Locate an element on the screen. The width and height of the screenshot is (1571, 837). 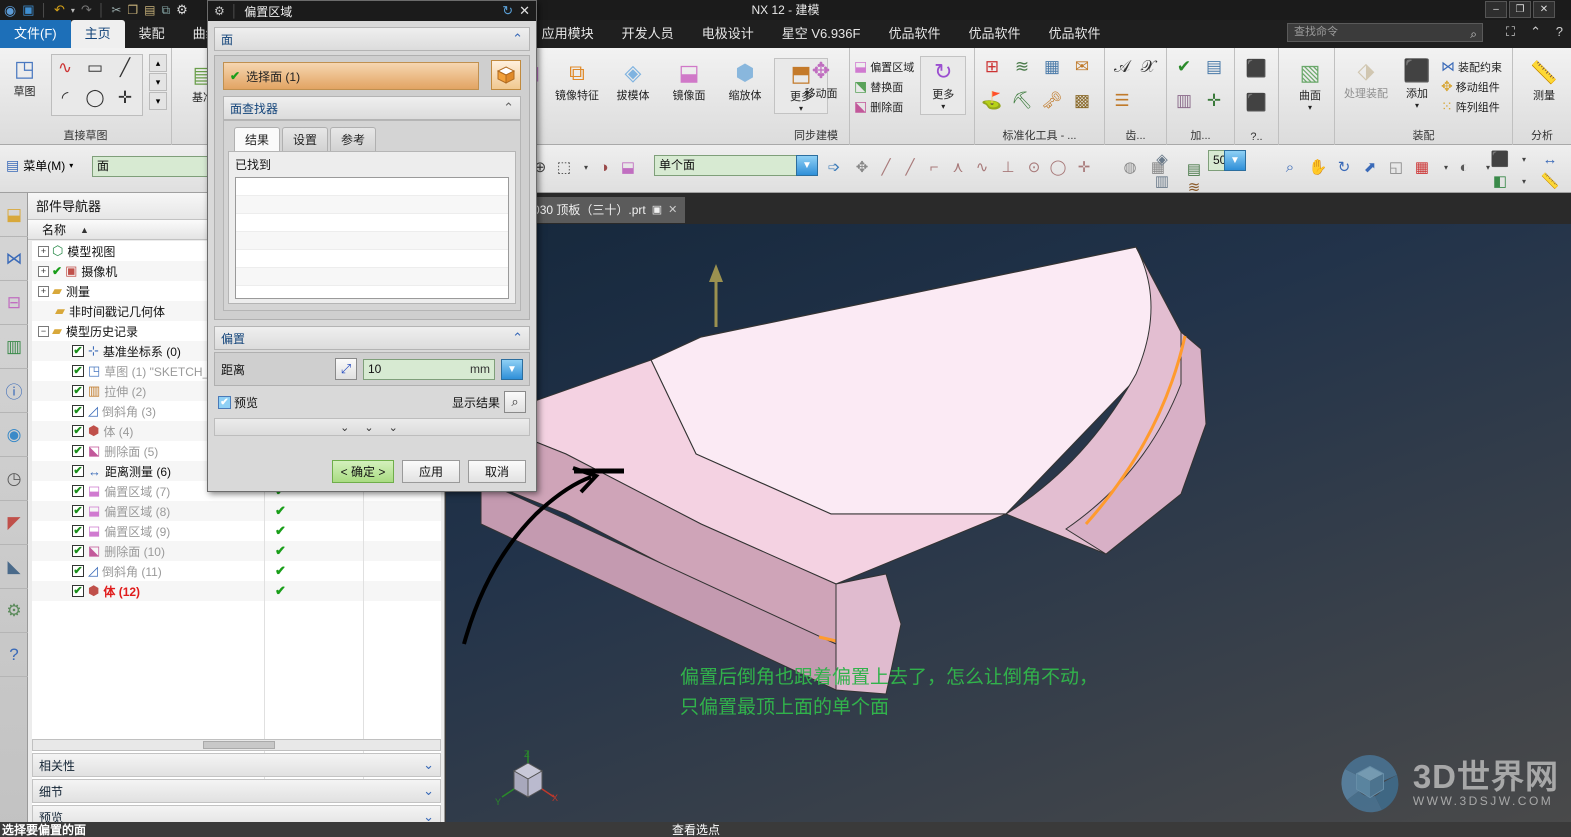
std-tool-5-icon: ⛳ is located at coordinates (992, 101).